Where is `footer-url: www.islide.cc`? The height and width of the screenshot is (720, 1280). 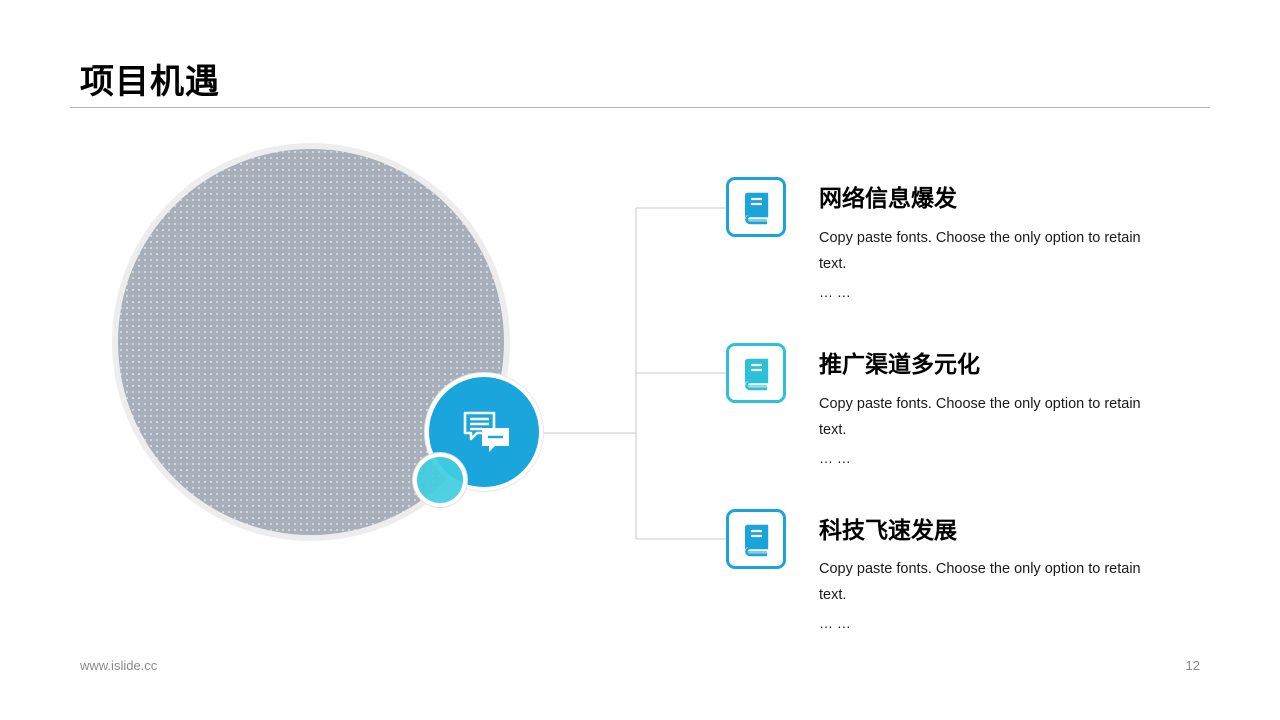 footer-url: www.islide.cc is located at coordinates (119, 665).